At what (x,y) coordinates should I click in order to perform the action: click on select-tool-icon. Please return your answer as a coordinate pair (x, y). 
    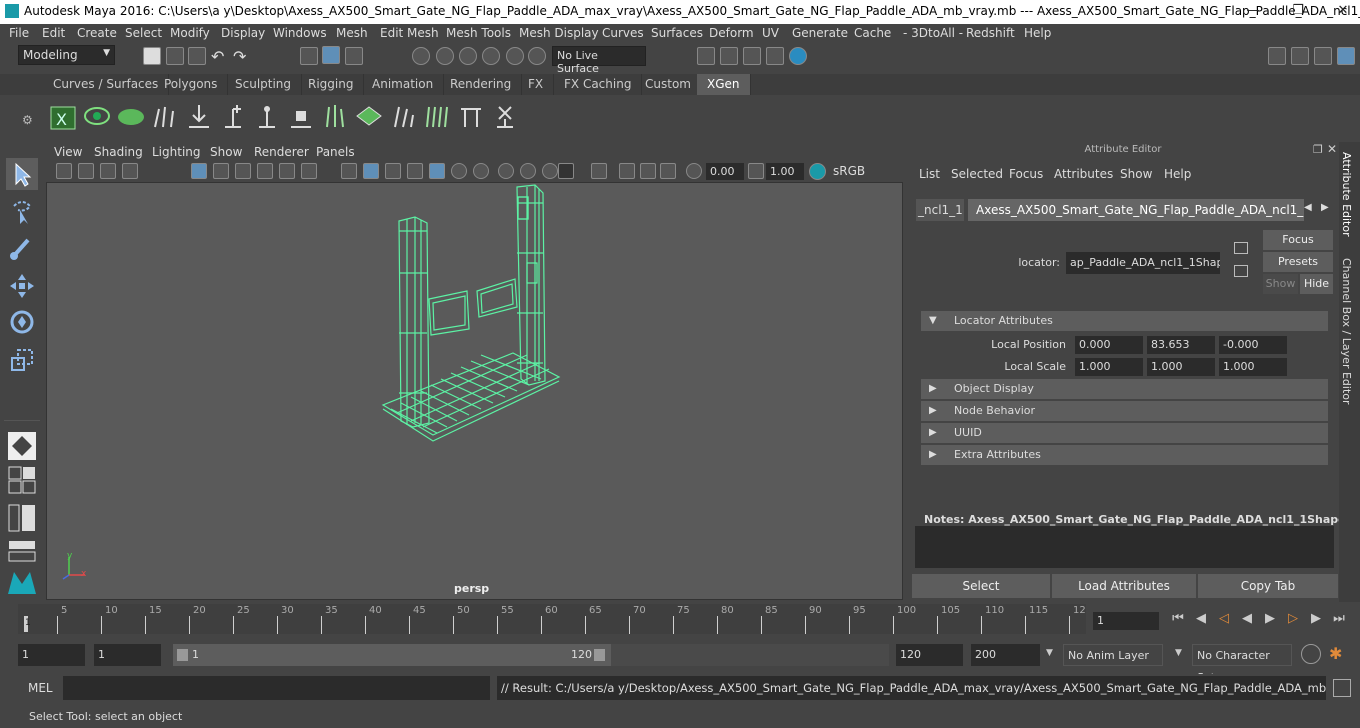
    Looking at the image, I should click on (22, 174).